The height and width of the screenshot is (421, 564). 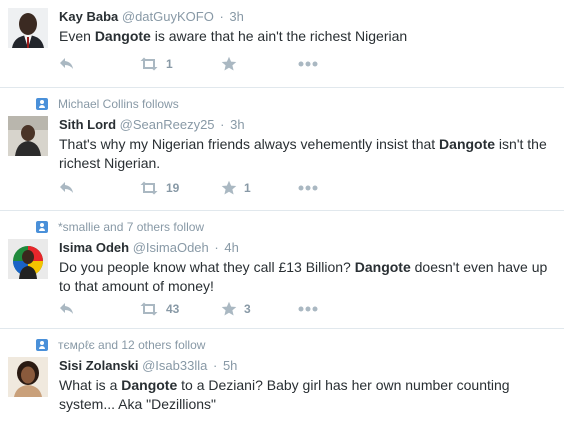 What do you see at coordinates (259, 64) in the screenshot?
I see `favorite-button` at bounding box center [259, 64].